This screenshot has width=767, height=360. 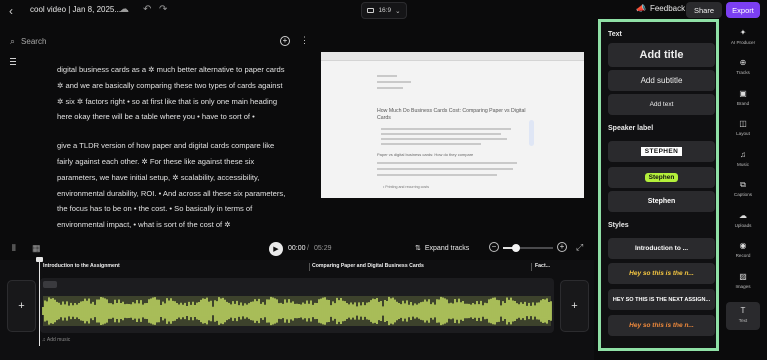 What do you see at coordinates (11, 11) in the screenshot?
I see `back-chevron-icon: ‹` at bounding box center [11, 11].